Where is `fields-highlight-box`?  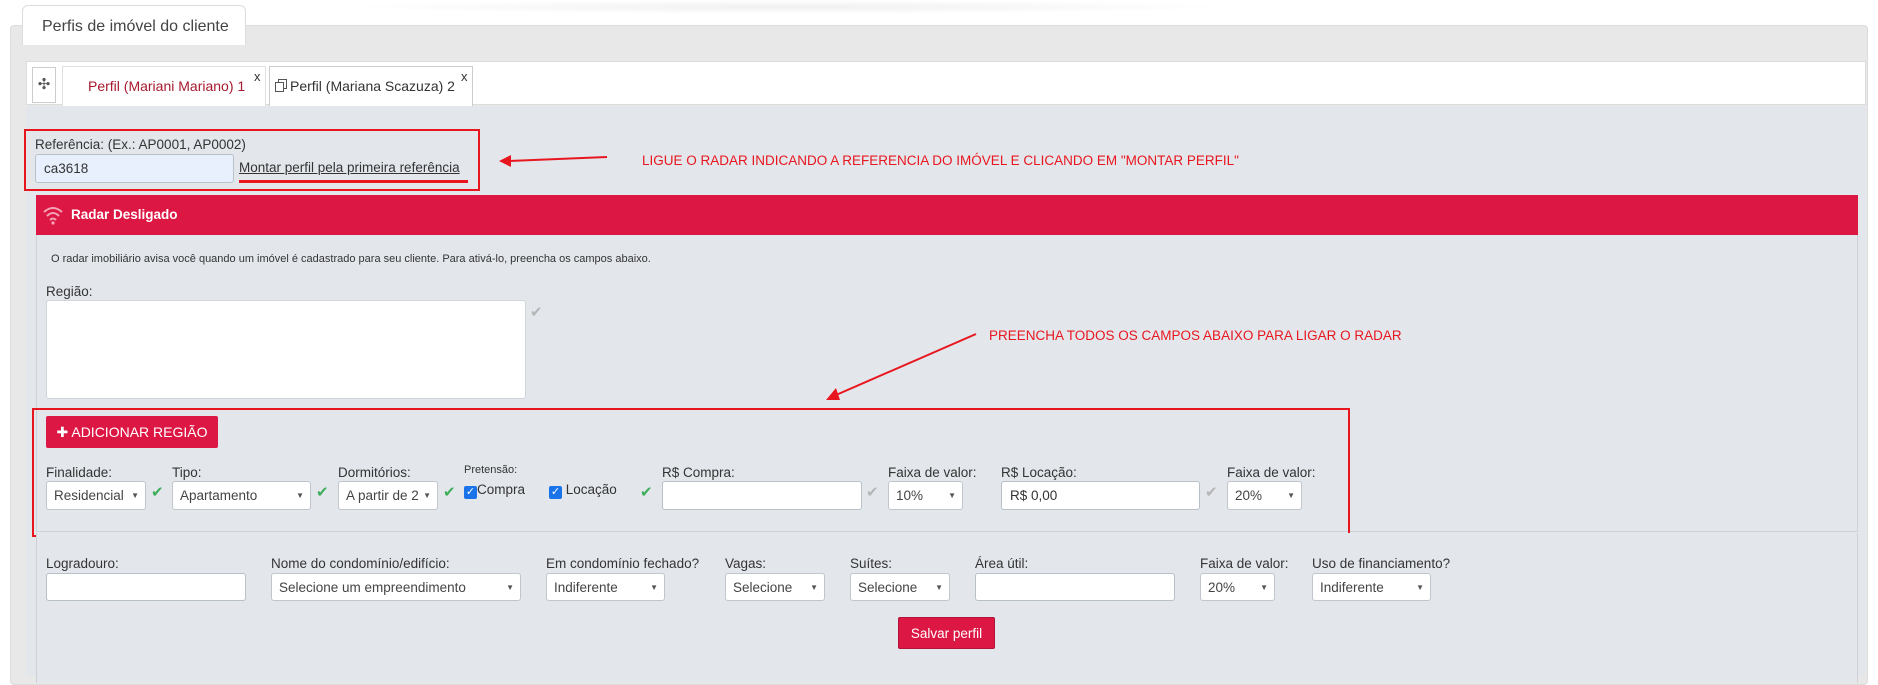 fields-highlight-box is located at coordinates (691, 472).